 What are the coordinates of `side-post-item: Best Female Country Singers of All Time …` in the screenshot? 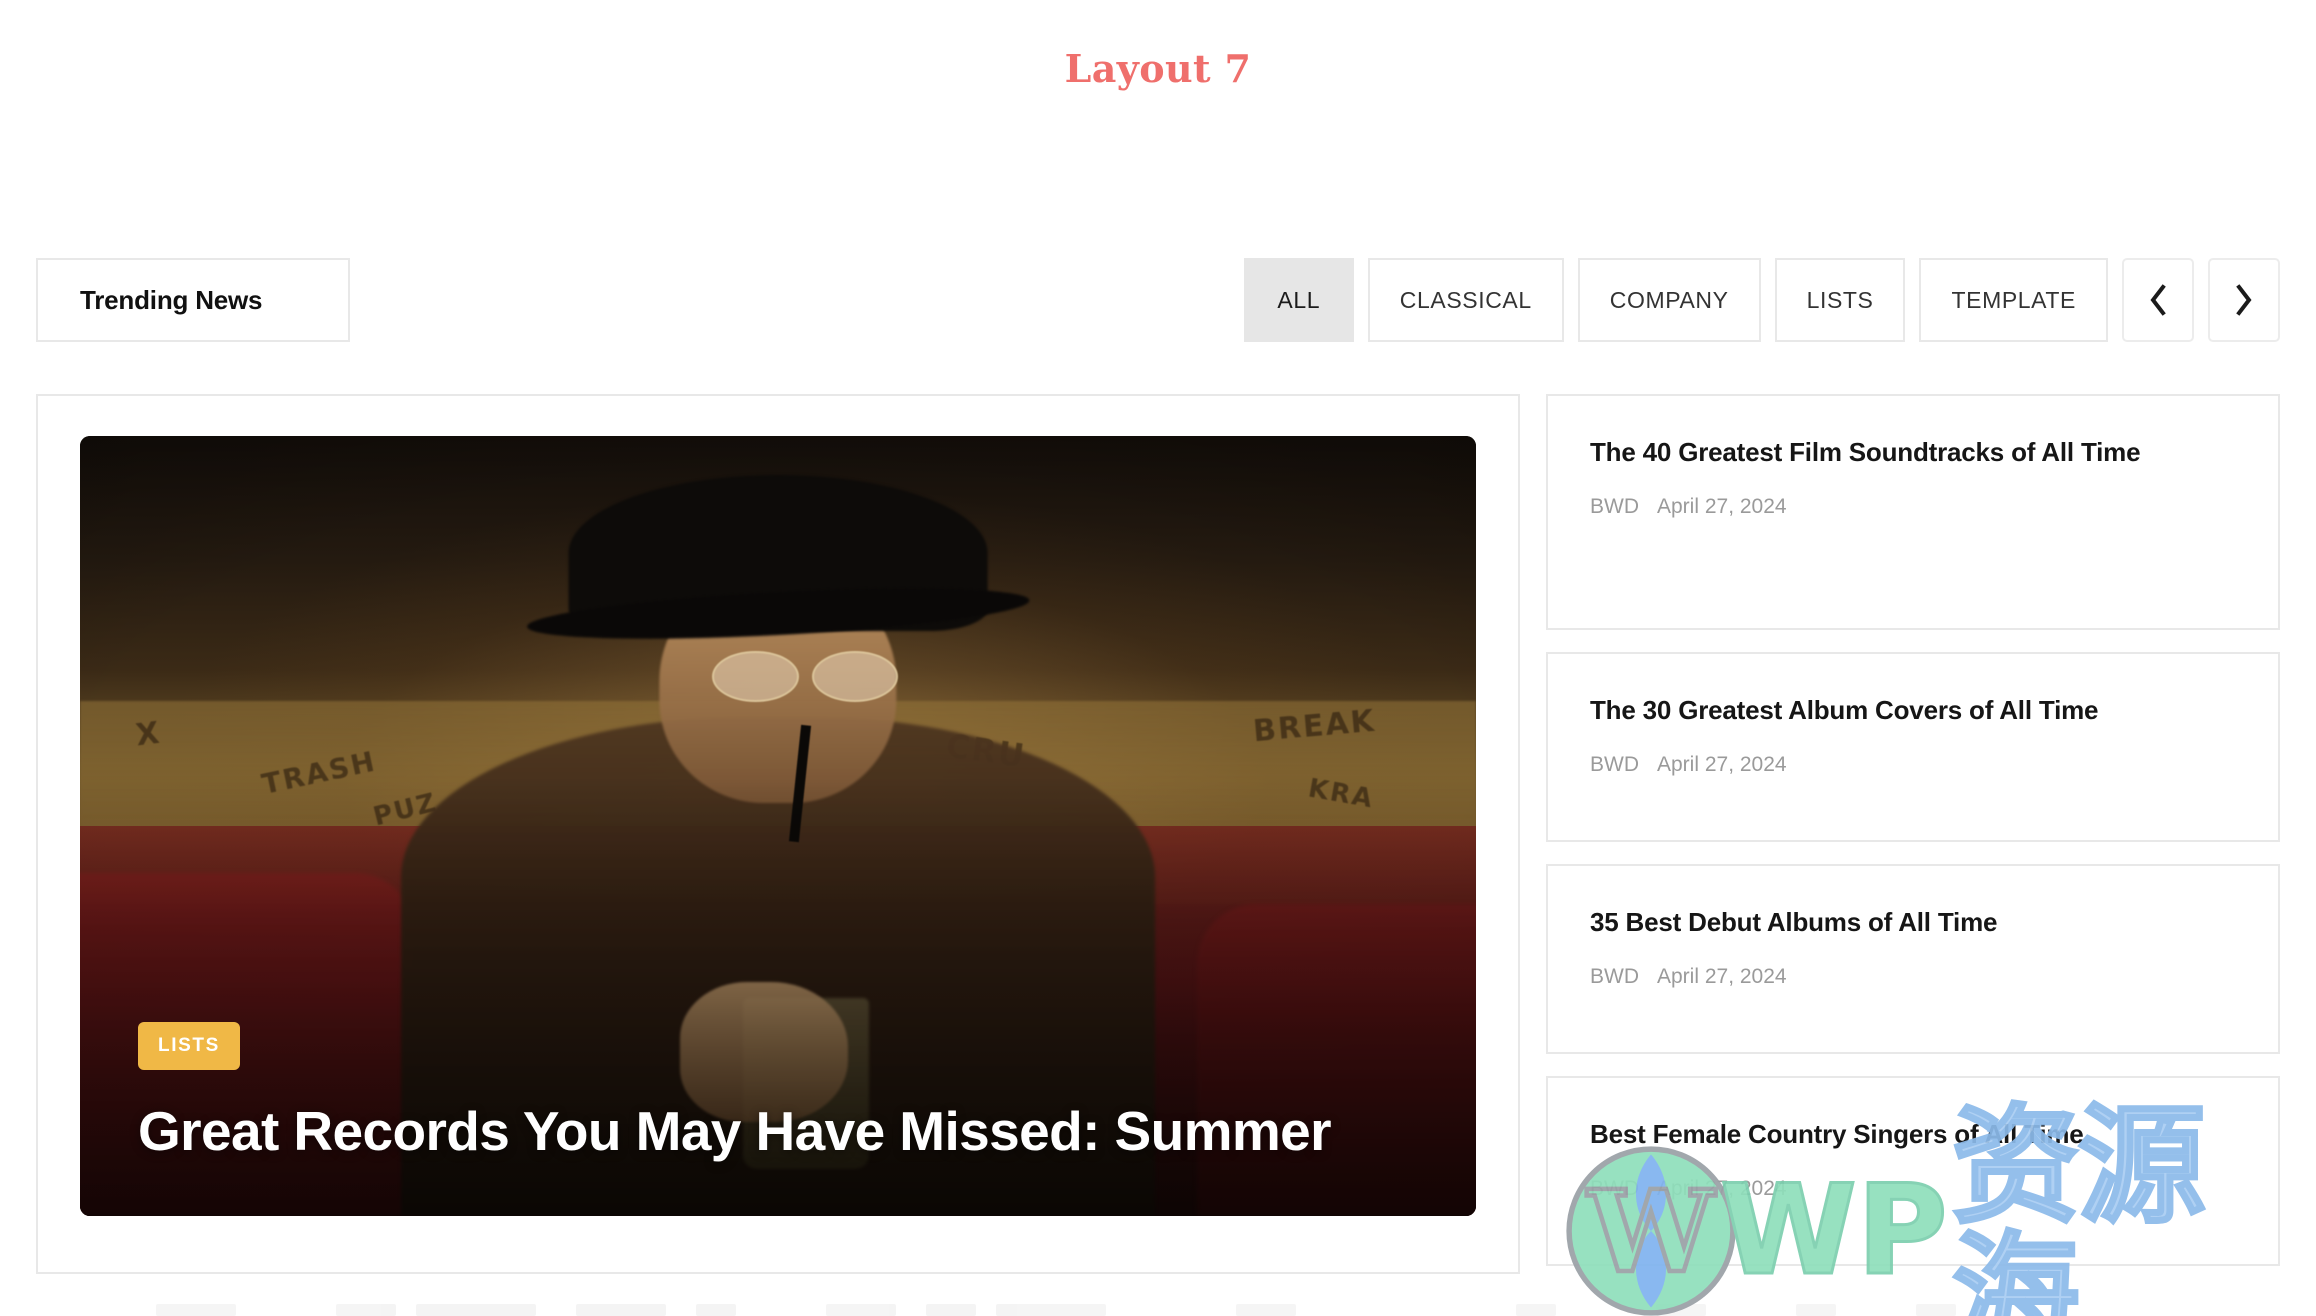 It's located at (1913, 1171).